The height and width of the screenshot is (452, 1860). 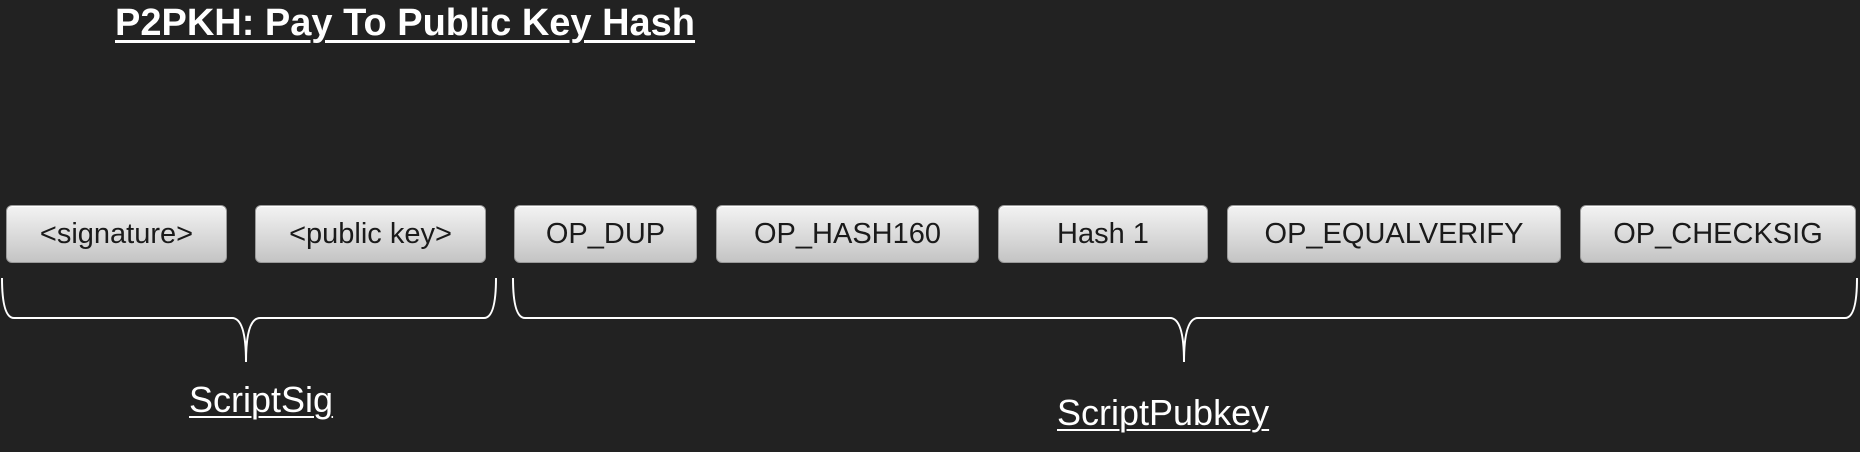 What do you see at coordinates (1185, 320) in the screenshot?
I see `scriptpubkey-brace` at bounding box center [1185, 320].